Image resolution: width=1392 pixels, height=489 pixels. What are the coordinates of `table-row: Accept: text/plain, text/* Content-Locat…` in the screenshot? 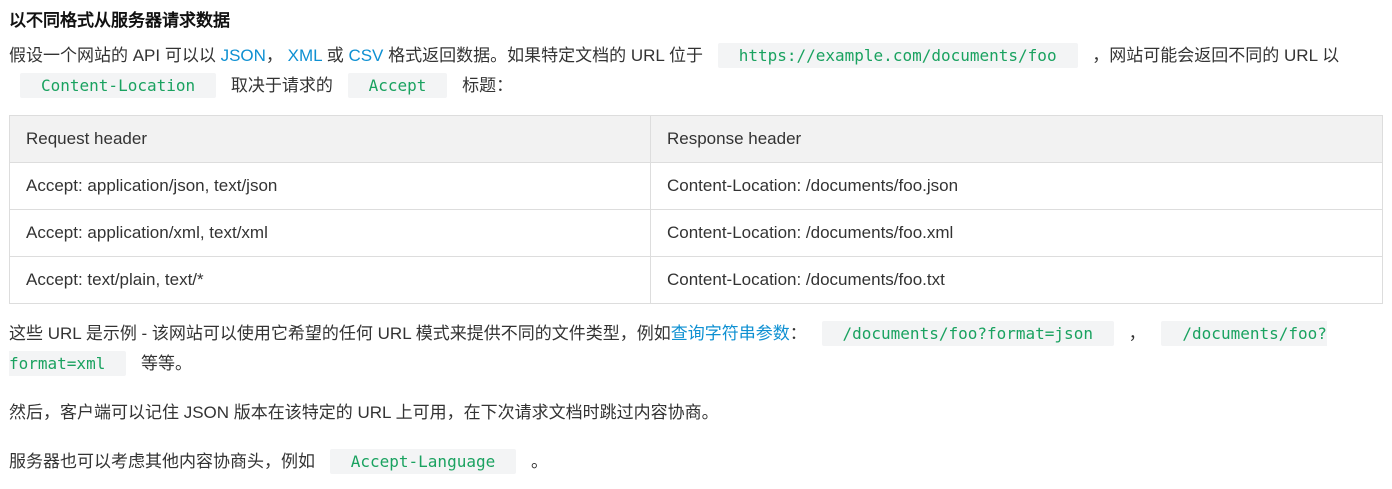 It's located at (696, 280).